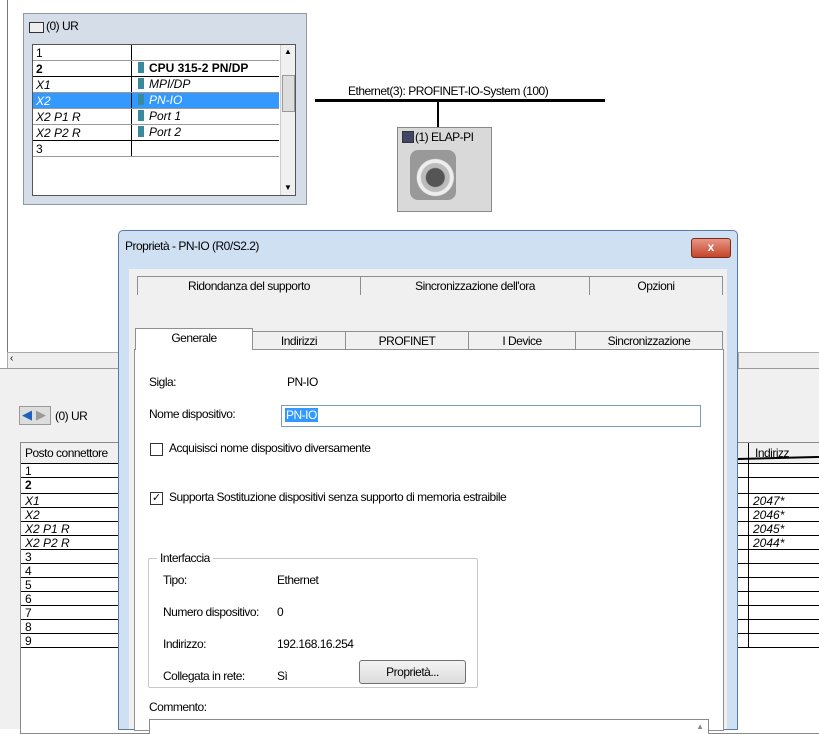 The width and height of the screenshot is (819, 734). What do you see at coordinates (288, 187) in the screenshot?
I see `scroll-down-icon: ▼` at bounding box center [288, 187].